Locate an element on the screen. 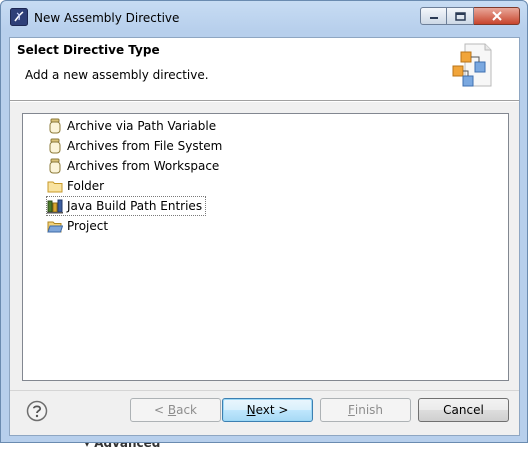 This screenshot has width=528, height=451. maximize-icon is located at coordinates (460, 16).